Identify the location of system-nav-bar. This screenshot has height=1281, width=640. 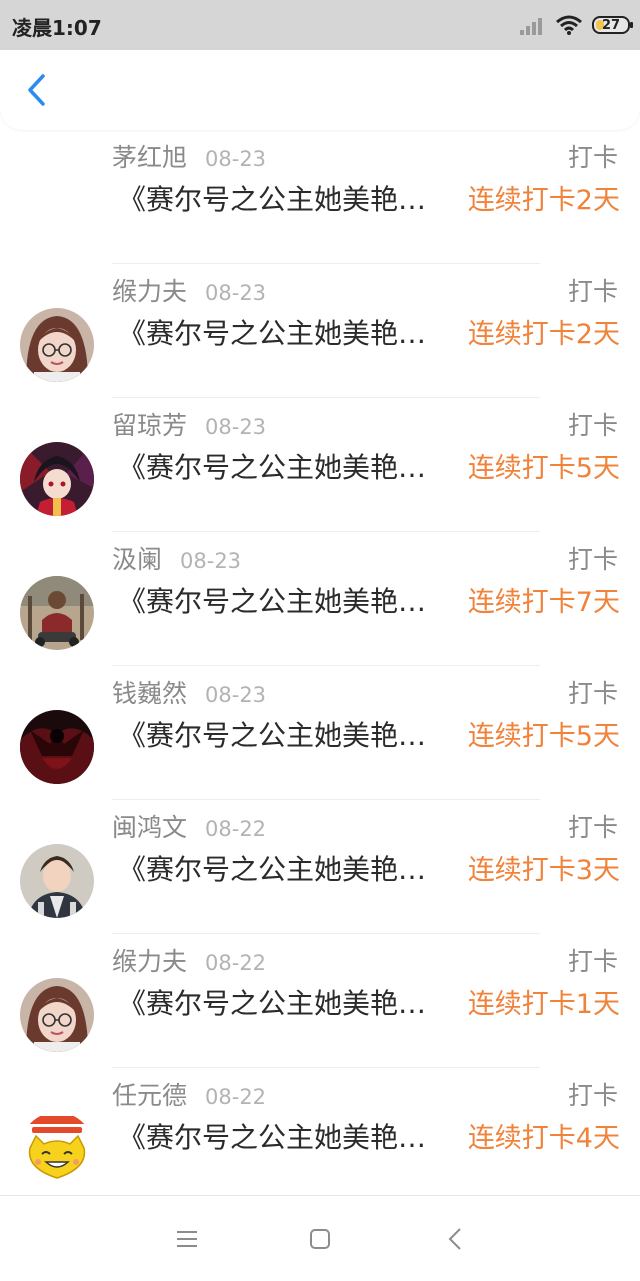
(320, 1238).